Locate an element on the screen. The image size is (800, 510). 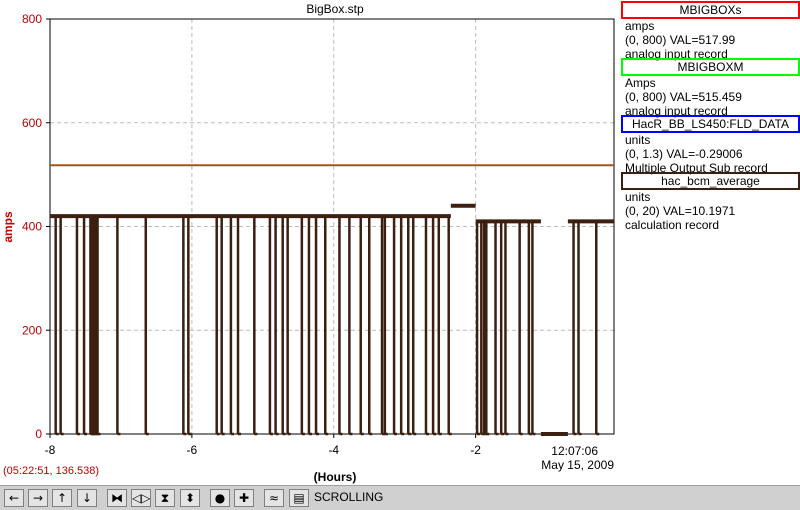
scroll-right-icon: → is located at coordinates (38, 498).